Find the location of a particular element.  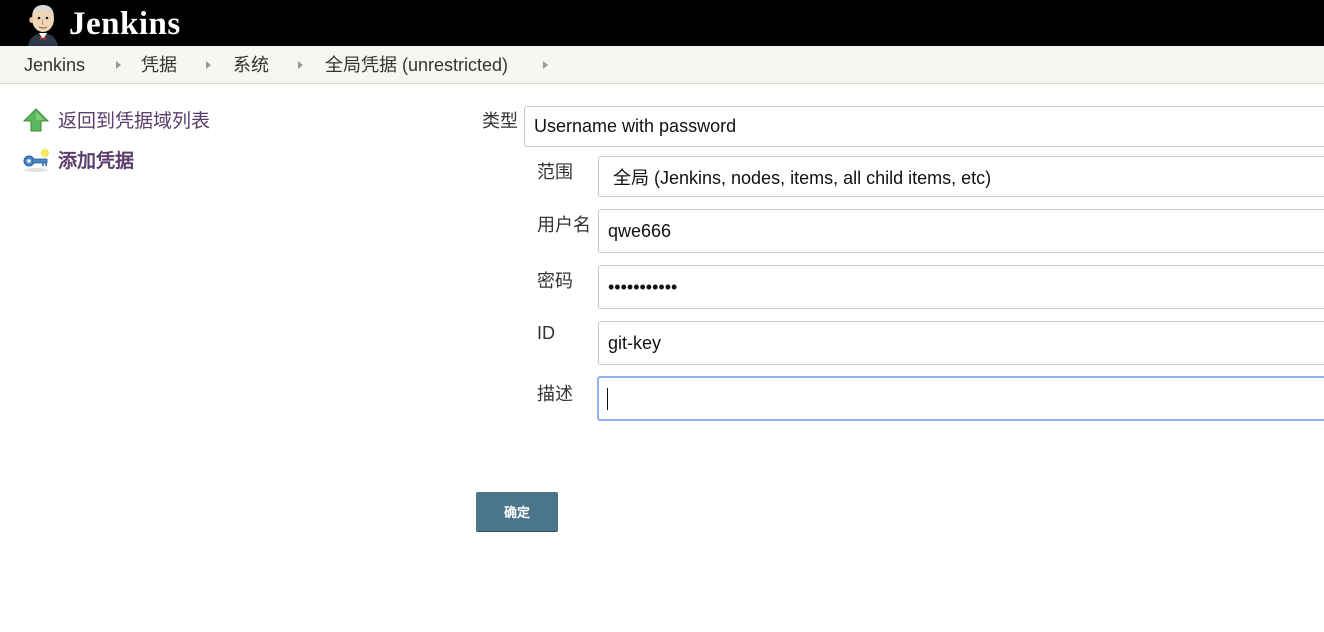

id-value: git-key is located at coordinates (635, 342).